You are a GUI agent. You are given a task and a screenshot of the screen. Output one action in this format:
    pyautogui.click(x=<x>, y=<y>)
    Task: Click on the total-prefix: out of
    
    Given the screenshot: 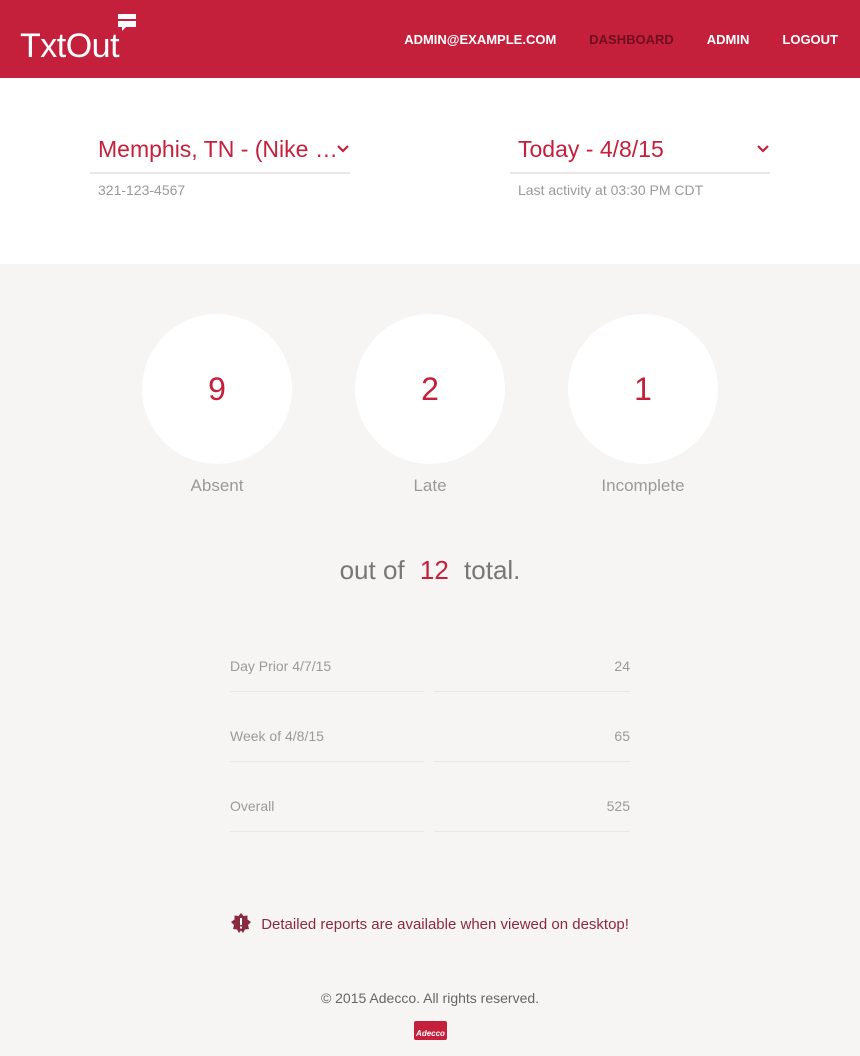 What is the action you would take?
    pyautogui.click(x=372, y=570)
    